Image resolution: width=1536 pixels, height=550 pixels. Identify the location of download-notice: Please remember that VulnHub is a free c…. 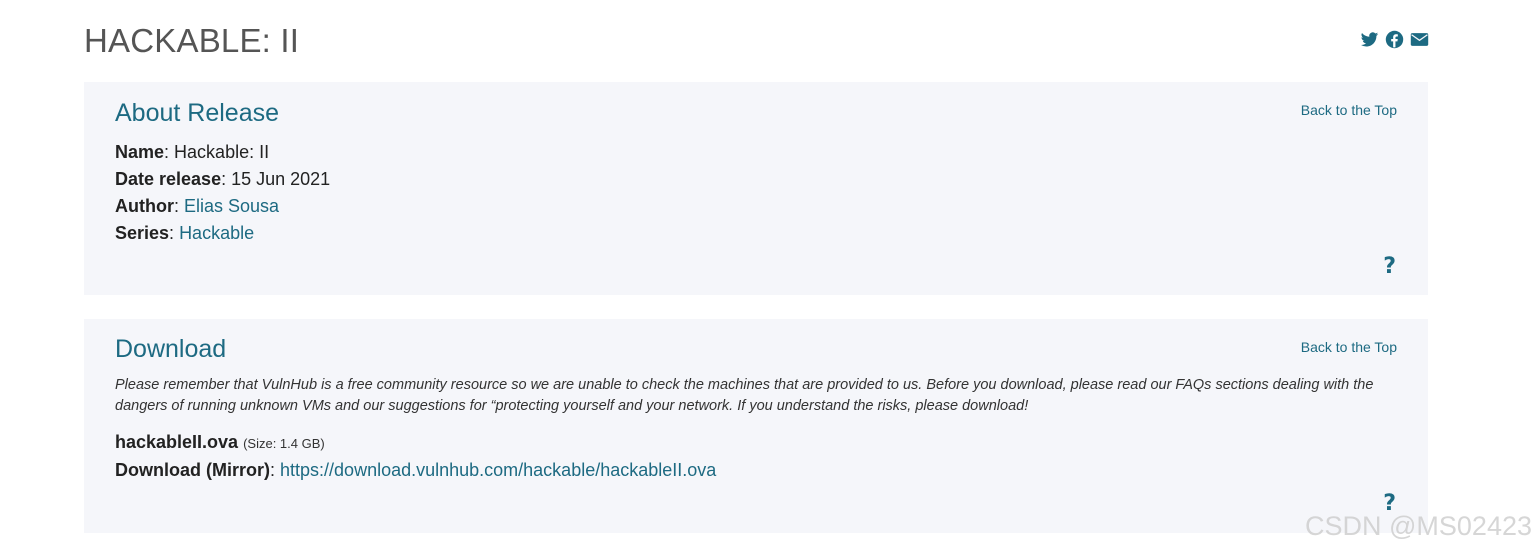
(744, 395).